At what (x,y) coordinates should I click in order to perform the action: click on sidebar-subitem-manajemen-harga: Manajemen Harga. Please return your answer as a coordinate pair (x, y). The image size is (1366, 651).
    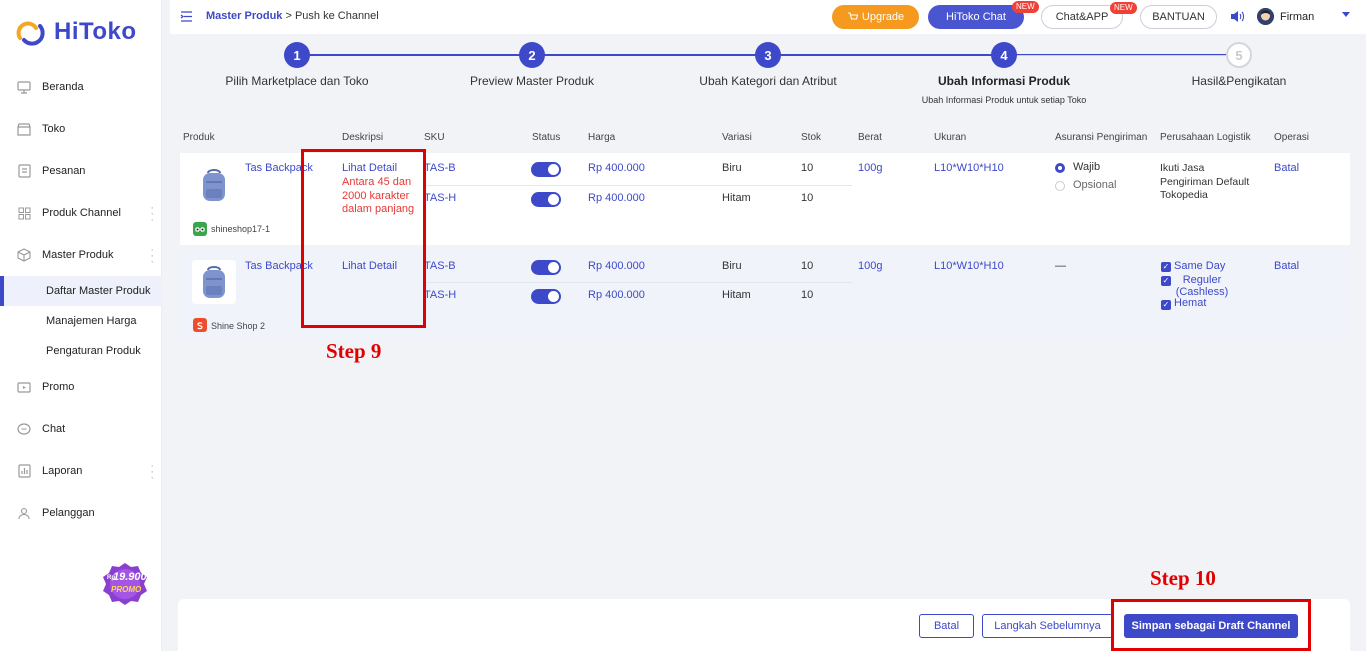
    Looking at the image, I should click on (81, 321).